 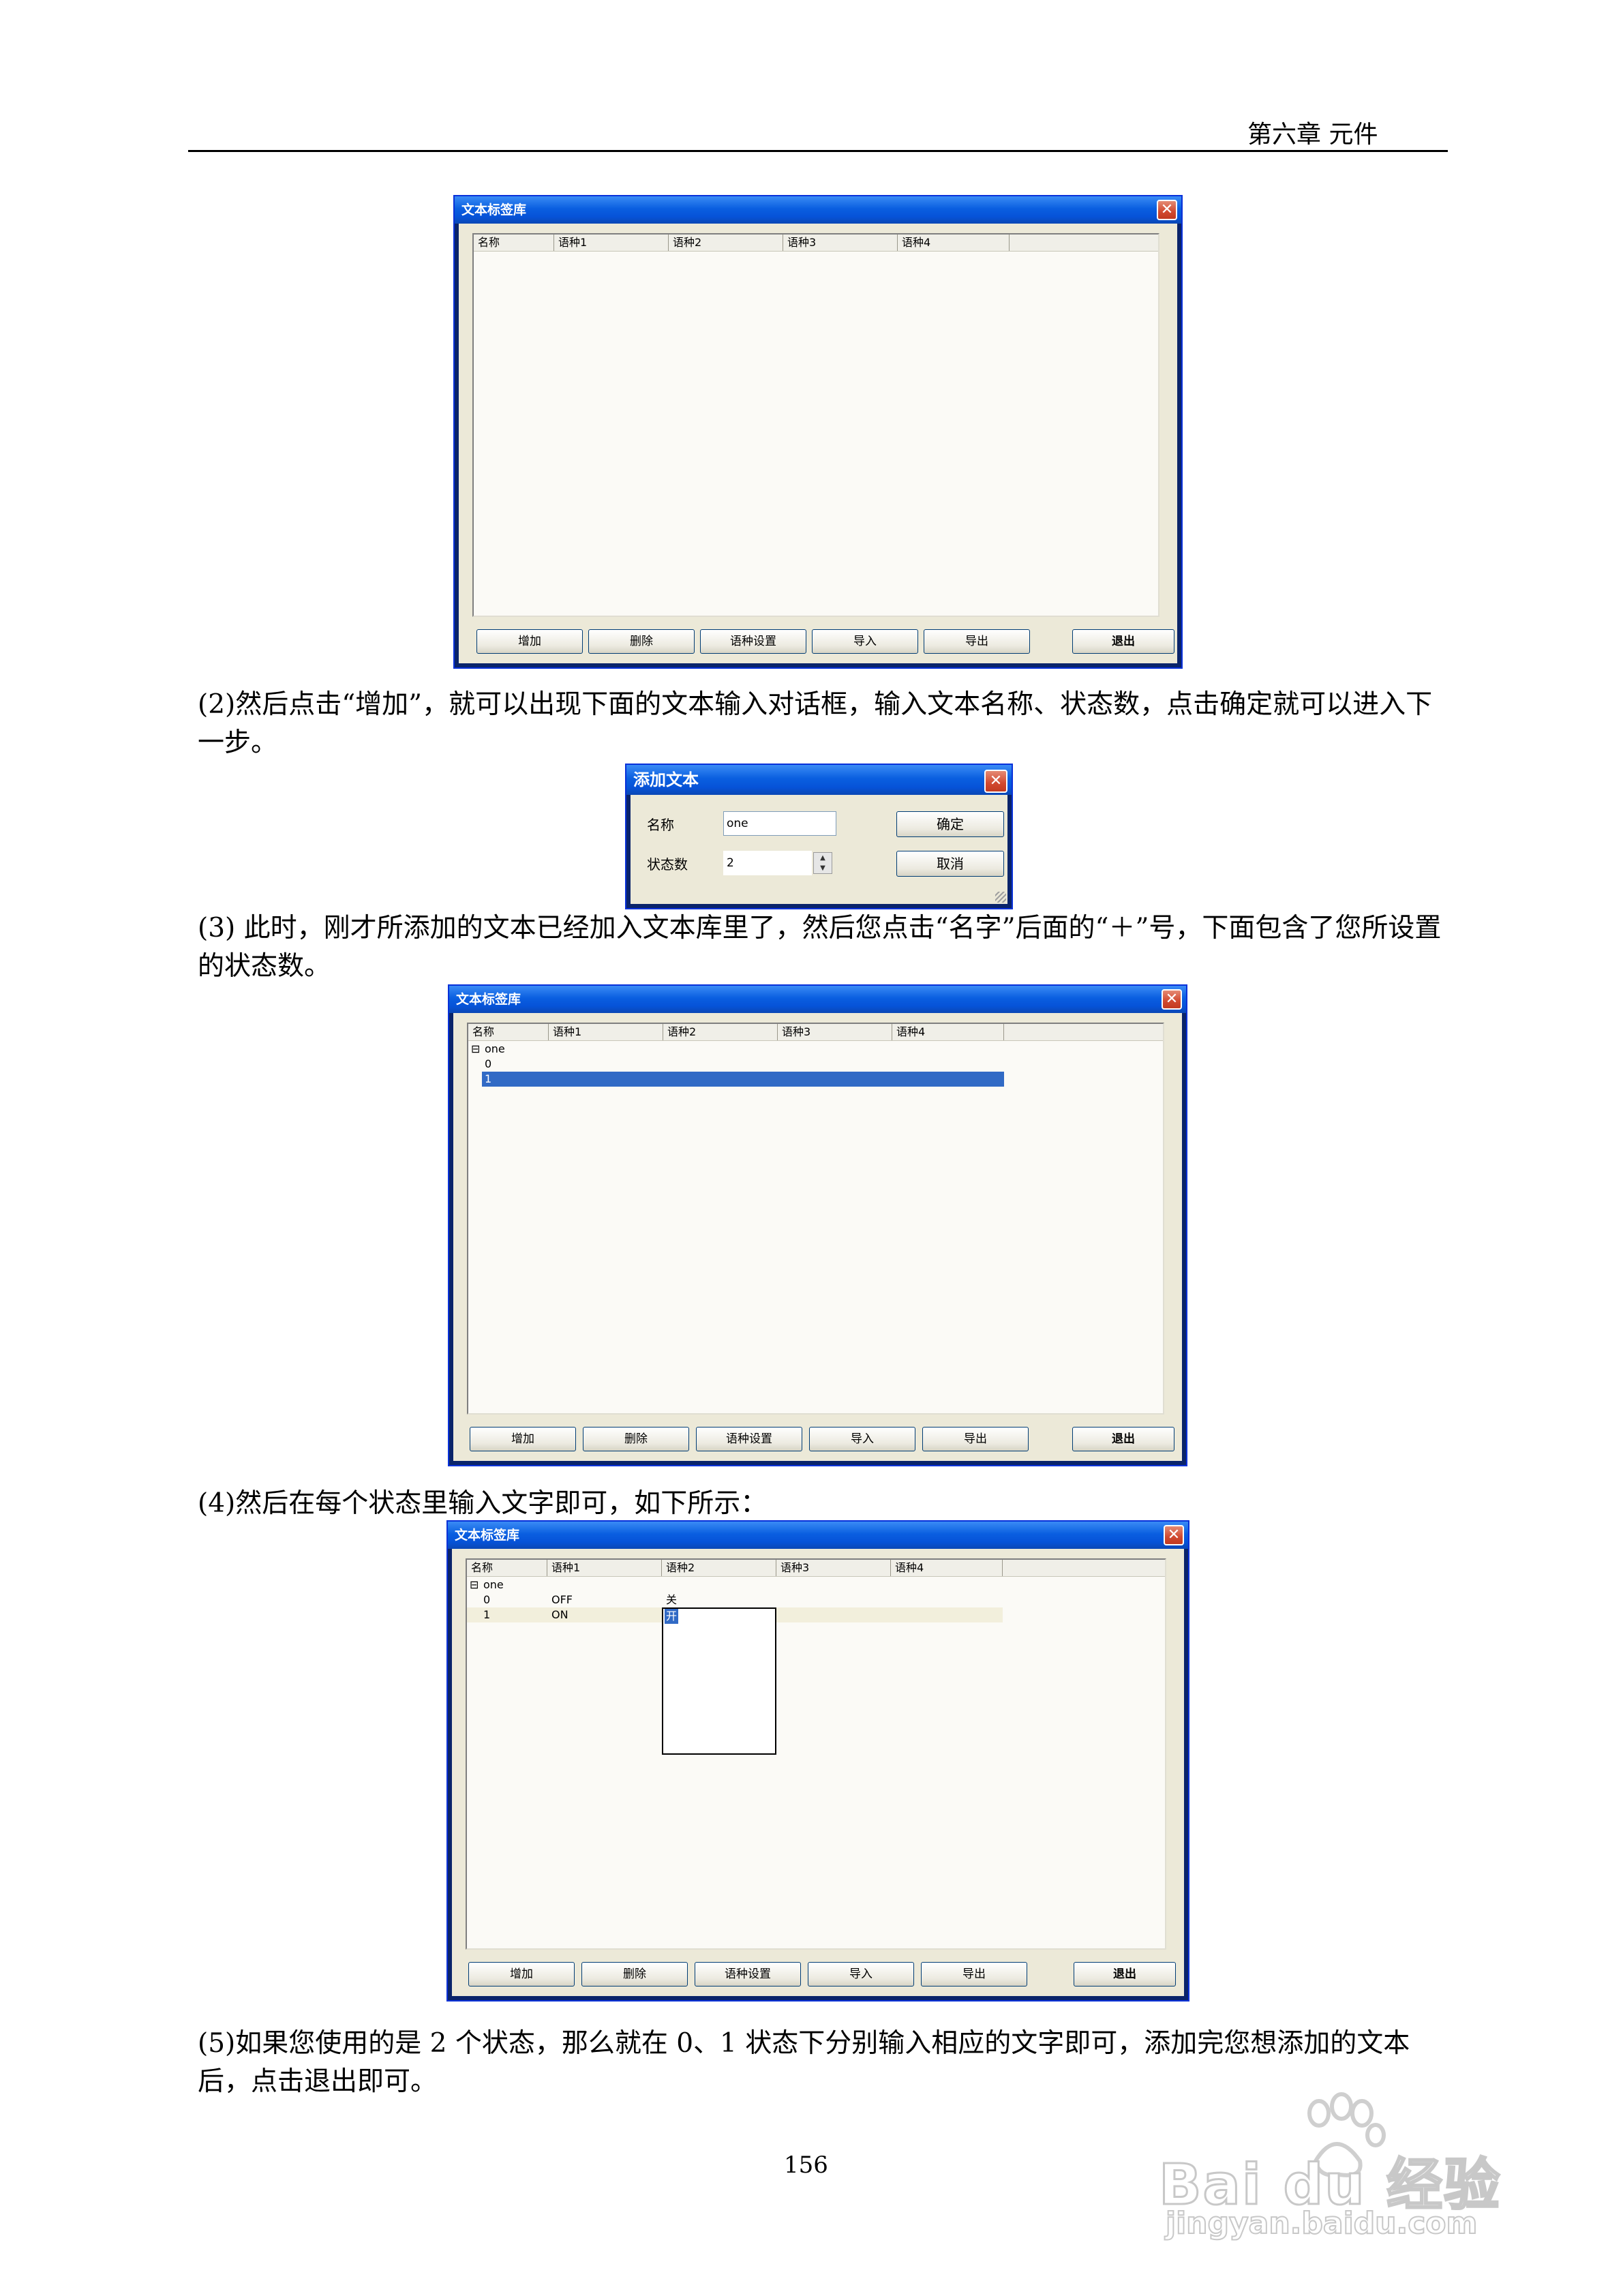 I want to click on add-text-dialog: 添加文本 ✕ 名称 one 状态数 2 ▲ ▼ 确定 取消, so click(x=819, y=836).